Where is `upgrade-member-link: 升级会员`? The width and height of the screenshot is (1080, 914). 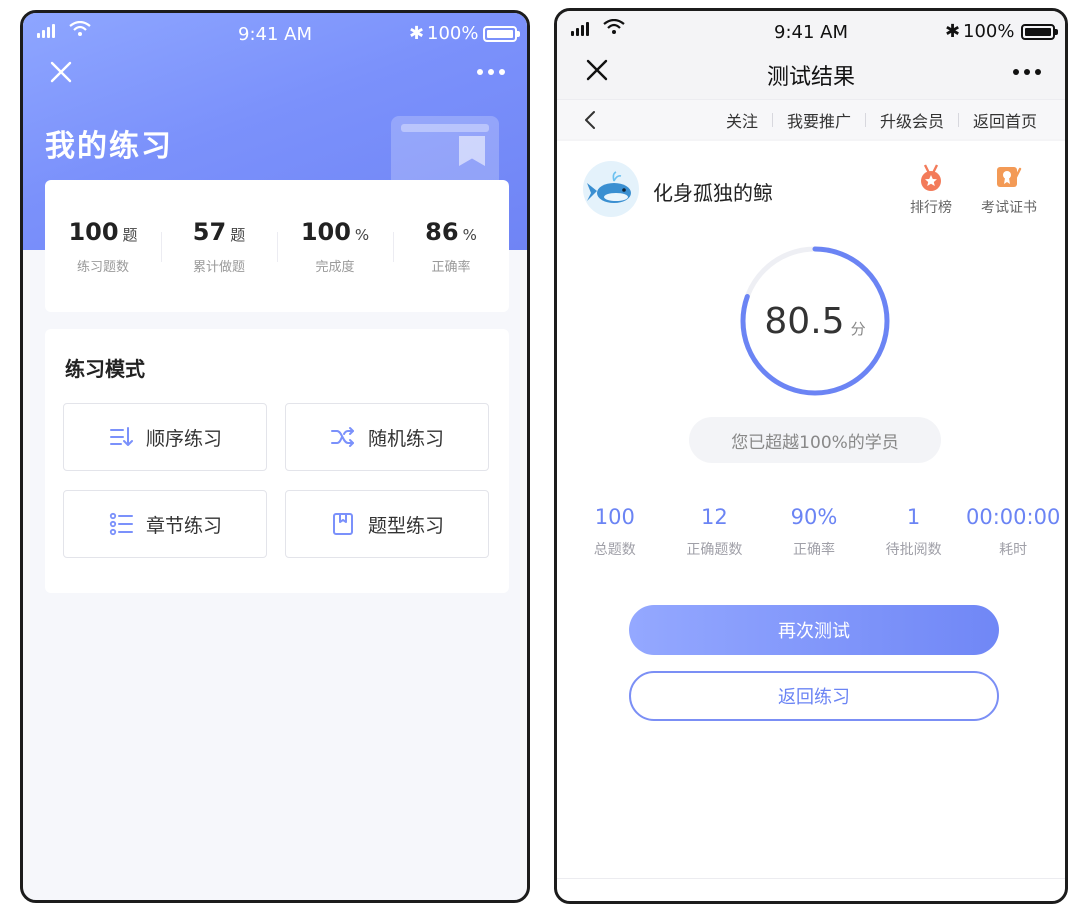 upgrade-member-link: 升级会员 is located at coordinates (912, 120).